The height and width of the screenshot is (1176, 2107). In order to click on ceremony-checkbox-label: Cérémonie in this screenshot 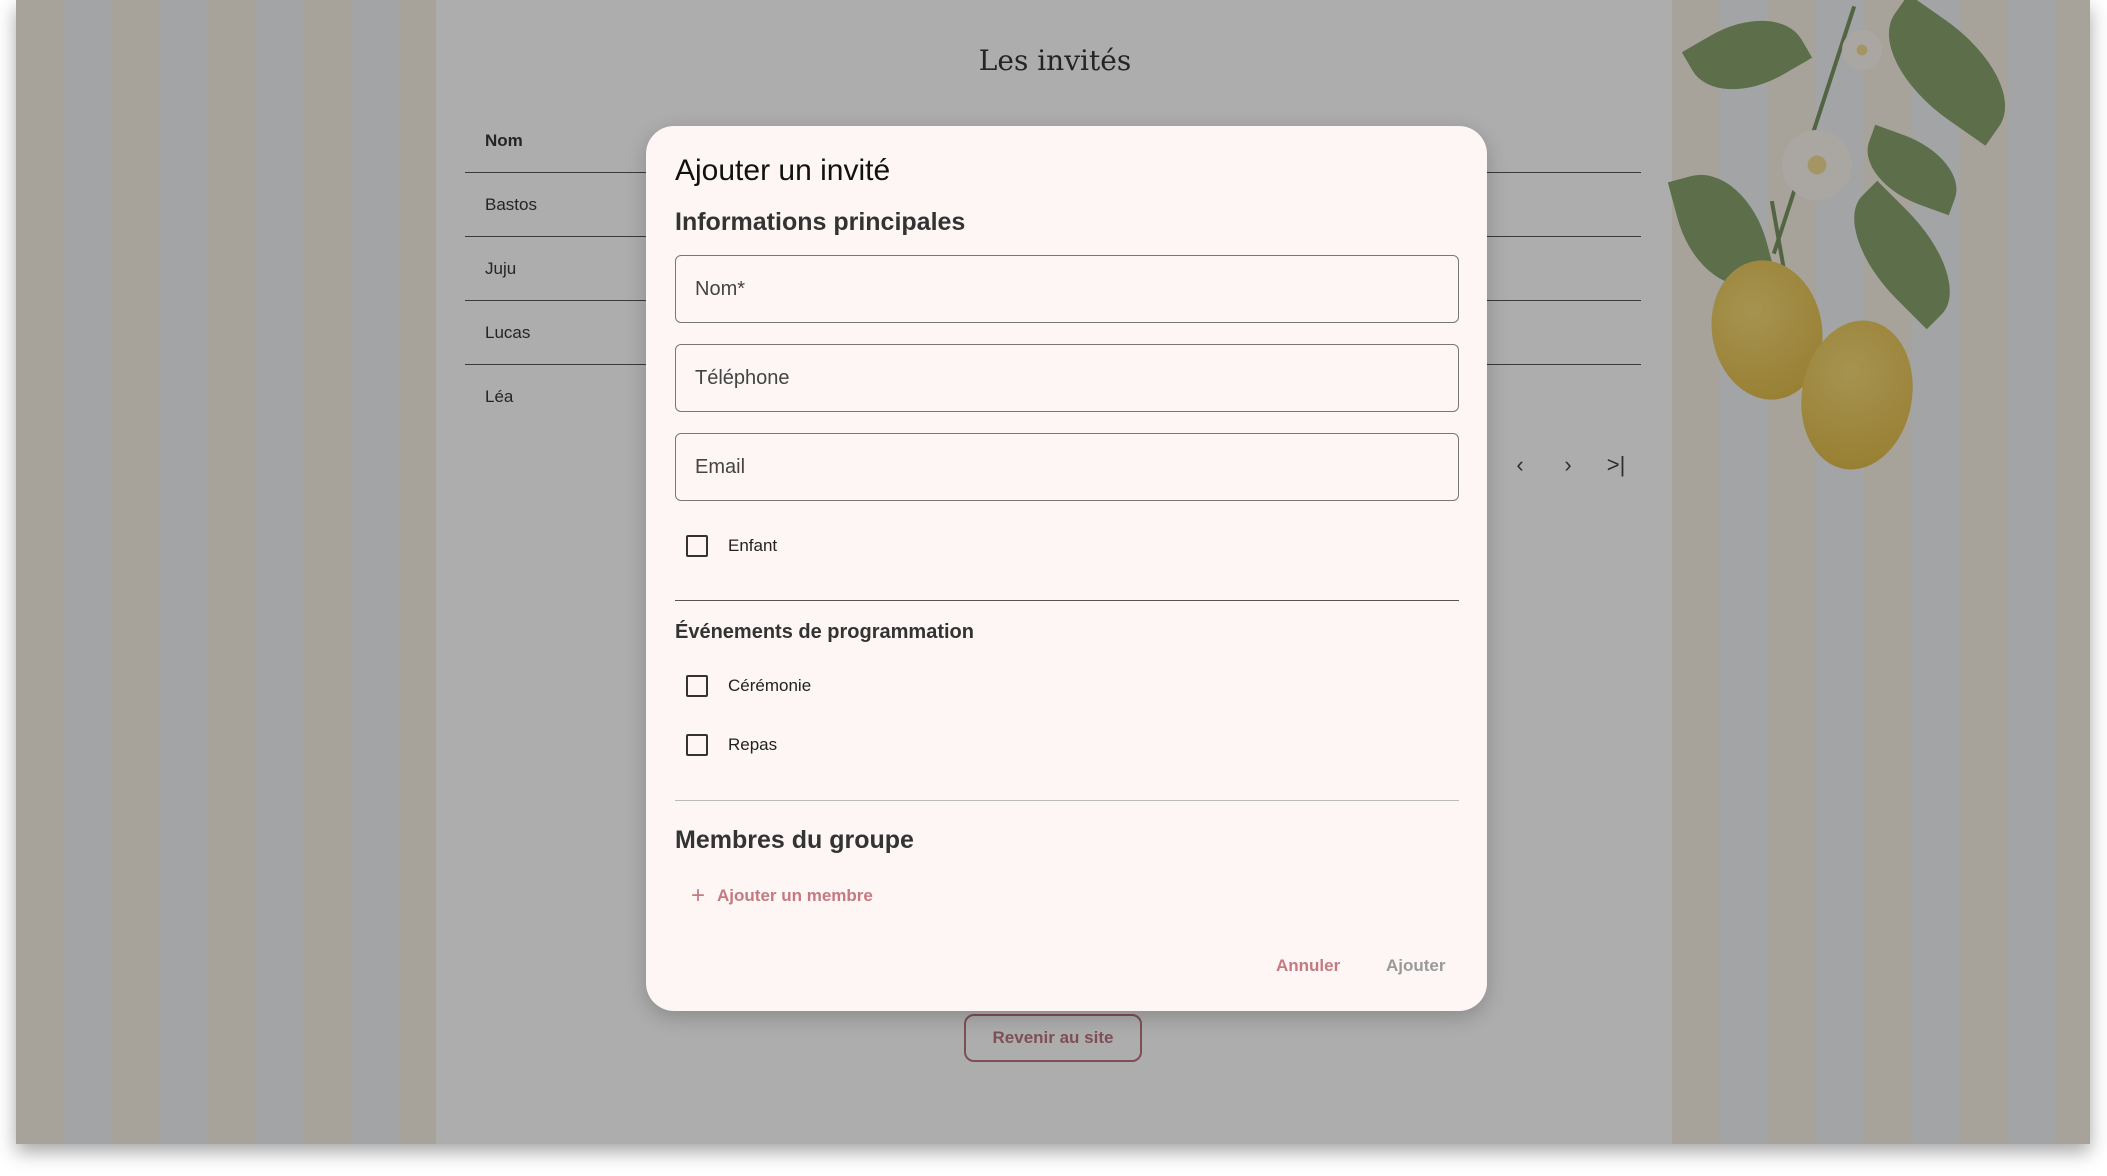, I will do `click(770, 685)`.